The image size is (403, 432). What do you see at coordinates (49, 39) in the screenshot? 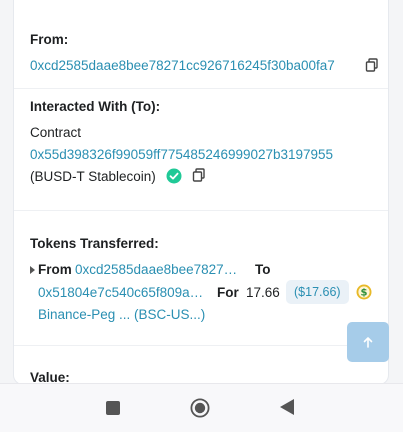
I see `from-label: From:` at bounding box center [49, 39].